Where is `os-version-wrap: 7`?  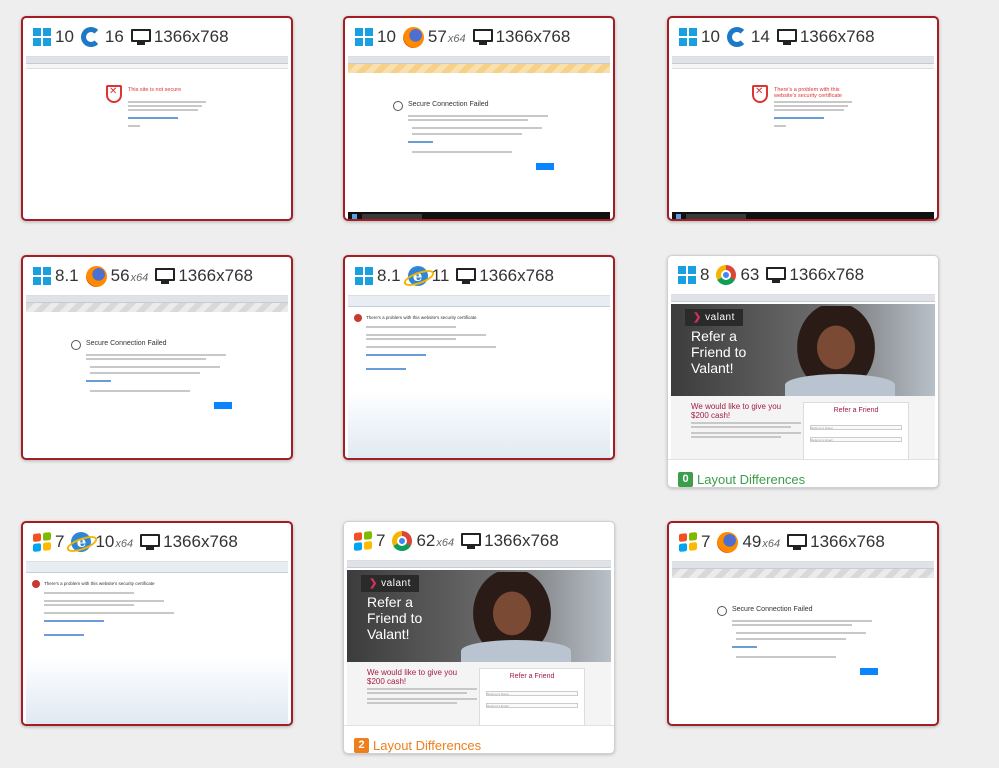 os-version-wrap: 7 is located at coordinates (705, 542).